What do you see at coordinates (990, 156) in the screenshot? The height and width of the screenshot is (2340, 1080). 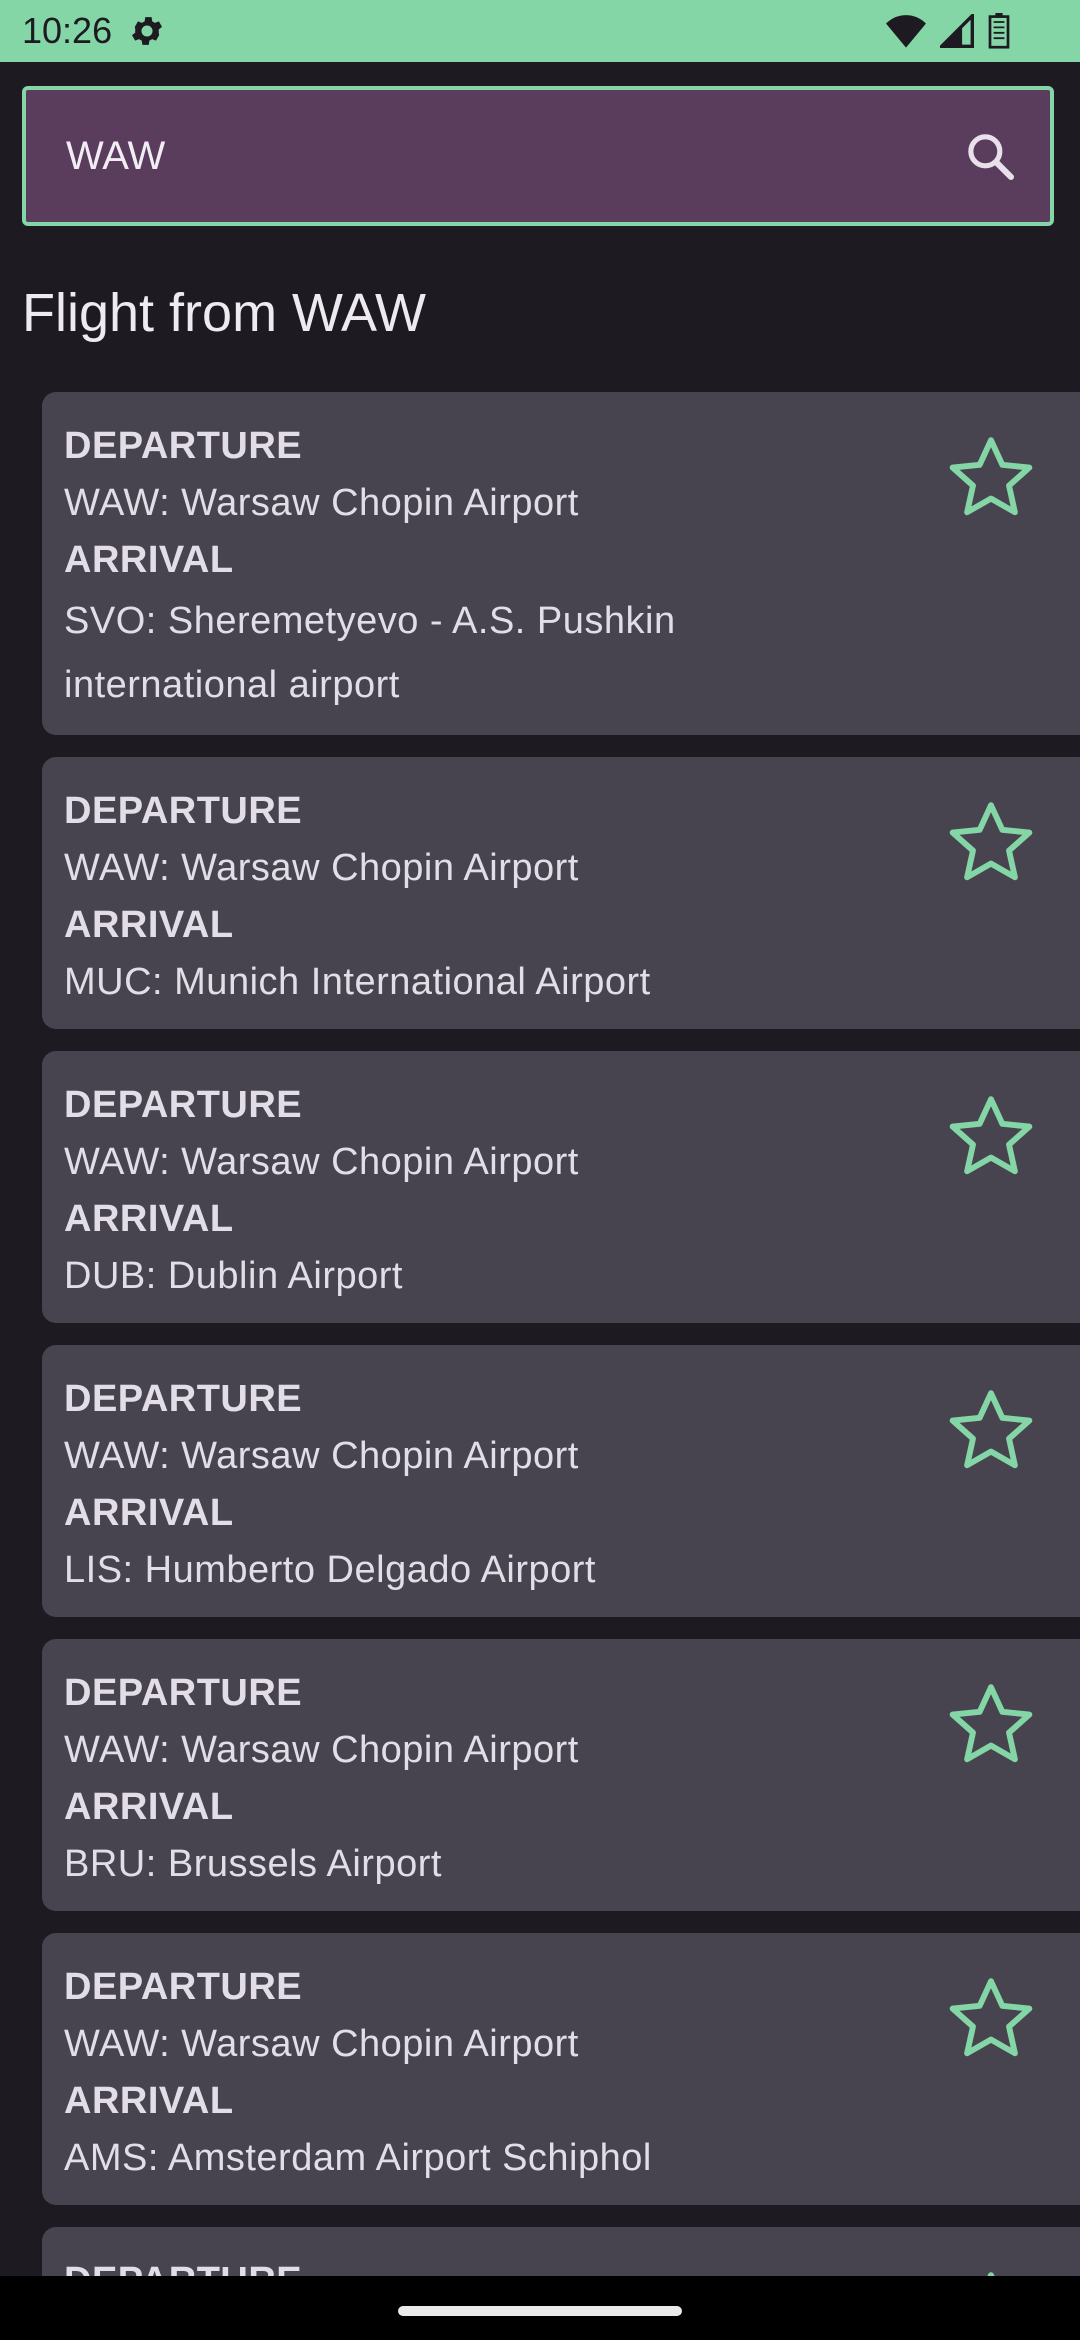 I see `search-icon` at bounding box center [990, 156].